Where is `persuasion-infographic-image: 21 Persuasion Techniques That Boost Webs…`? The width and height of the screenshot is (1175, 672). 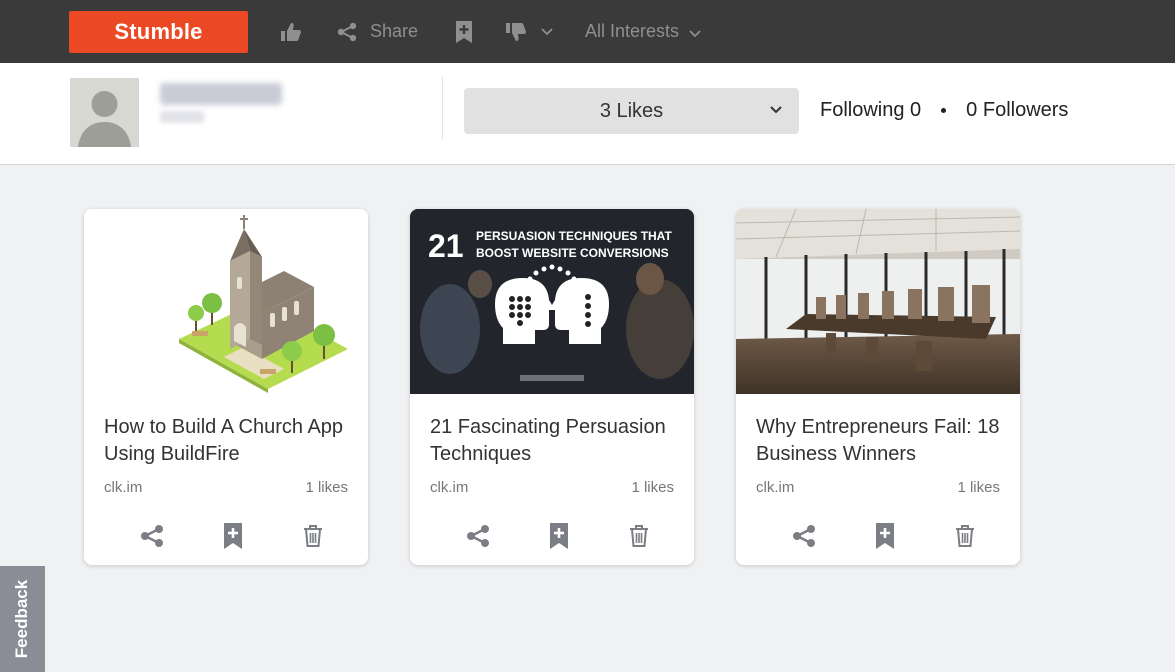 persuasion-infographic-image: 21 Persuasion Techniques That Boost Webs… is located at coordinates (552, 301).